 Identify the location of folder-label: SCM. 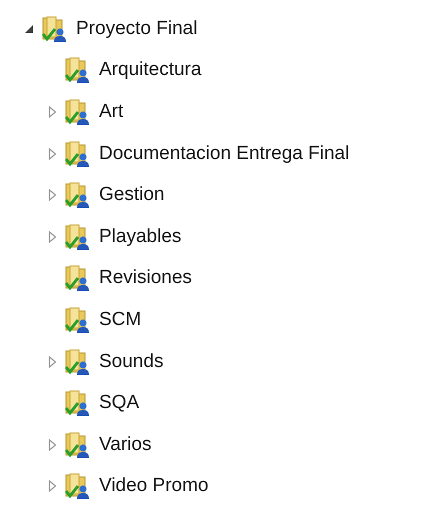
(120, 319).